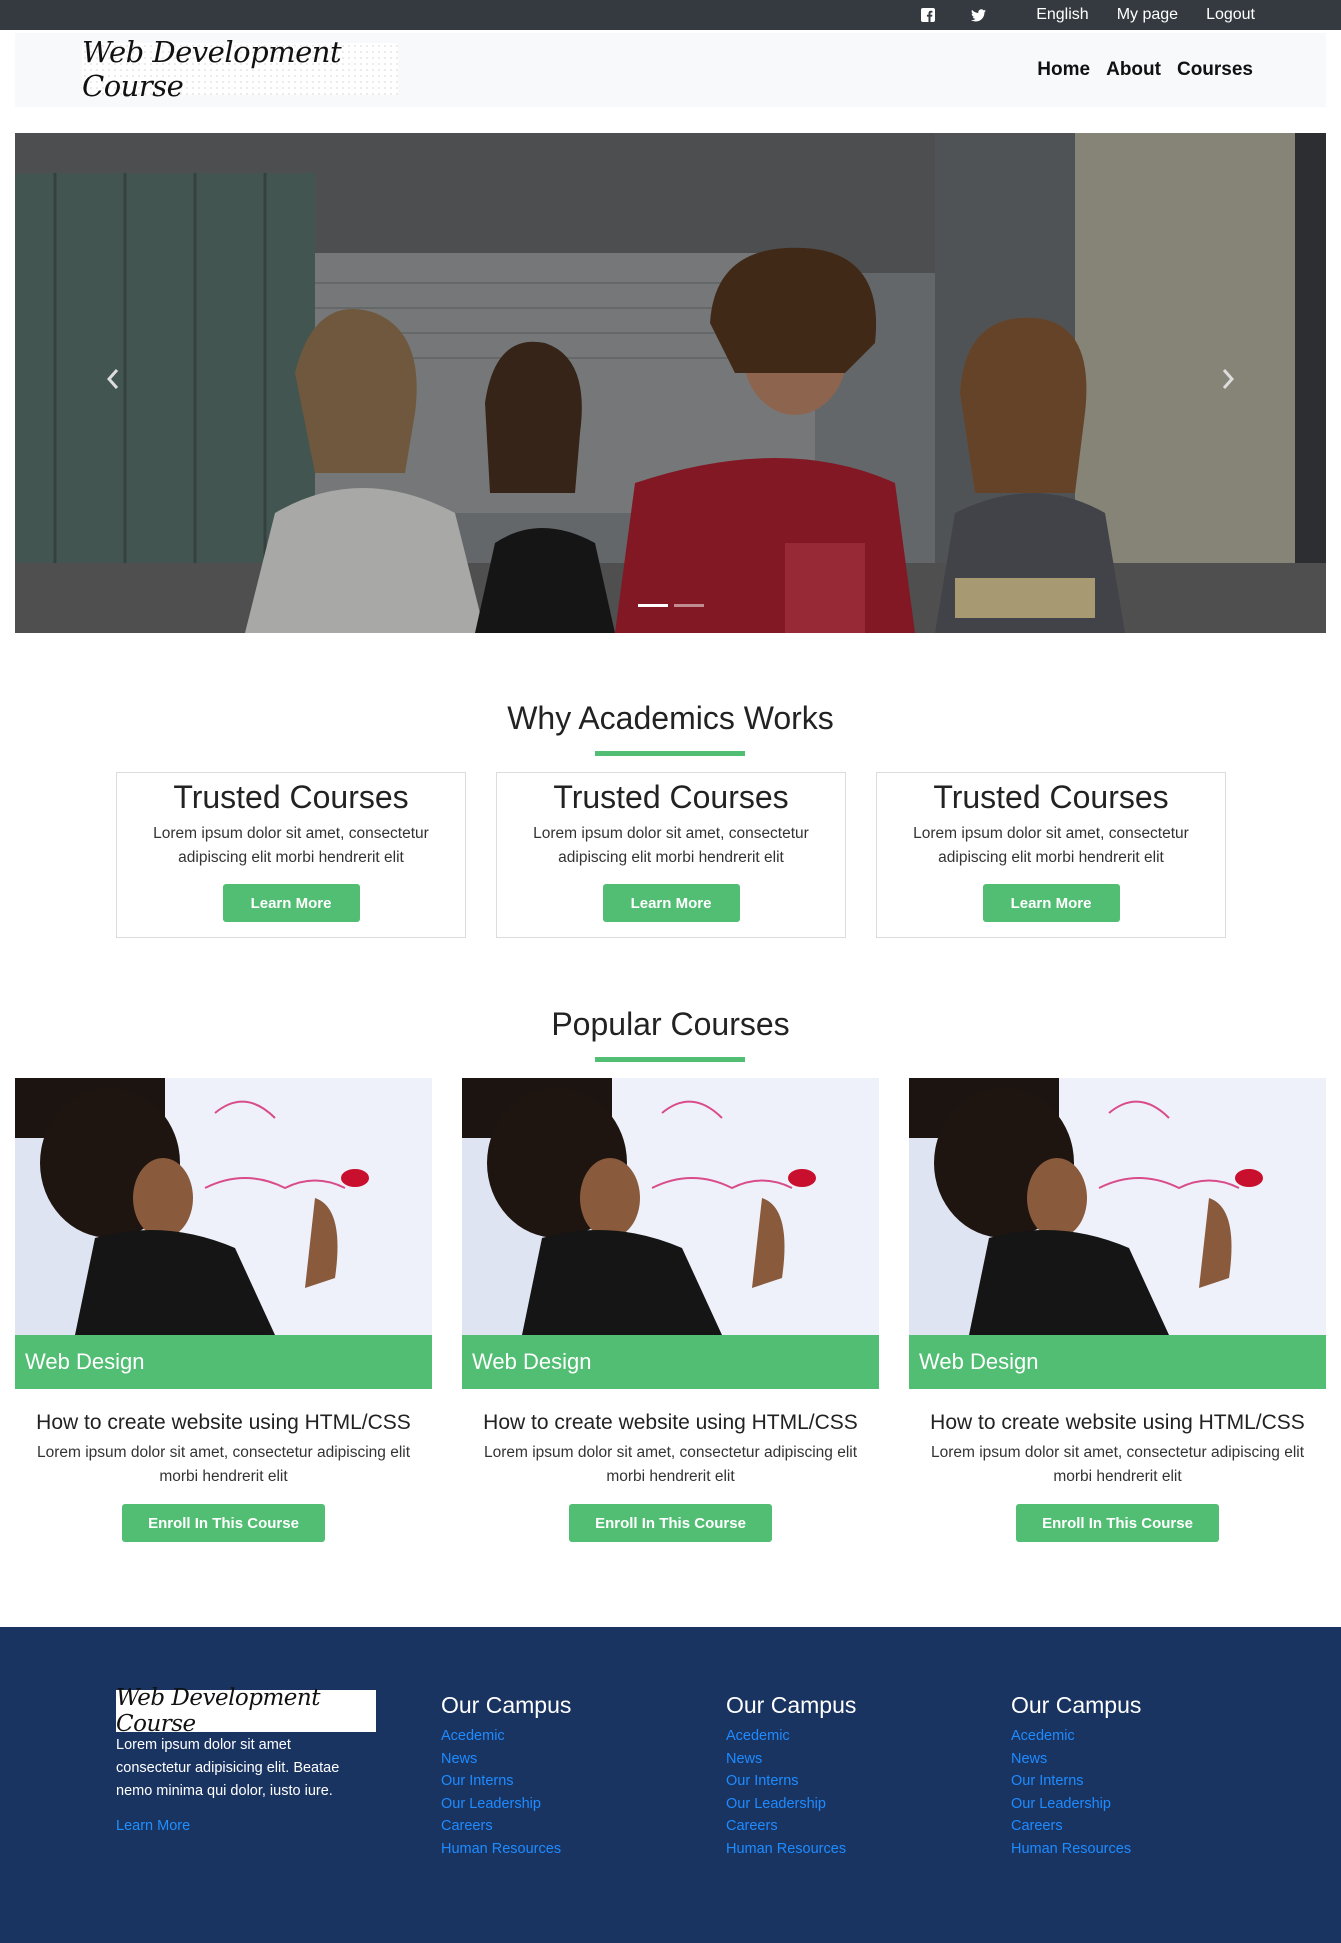  What do you see at coordinates (670, 605) in the screenshot?
I see `carousel-indicators` at bounding box center [670, 605].